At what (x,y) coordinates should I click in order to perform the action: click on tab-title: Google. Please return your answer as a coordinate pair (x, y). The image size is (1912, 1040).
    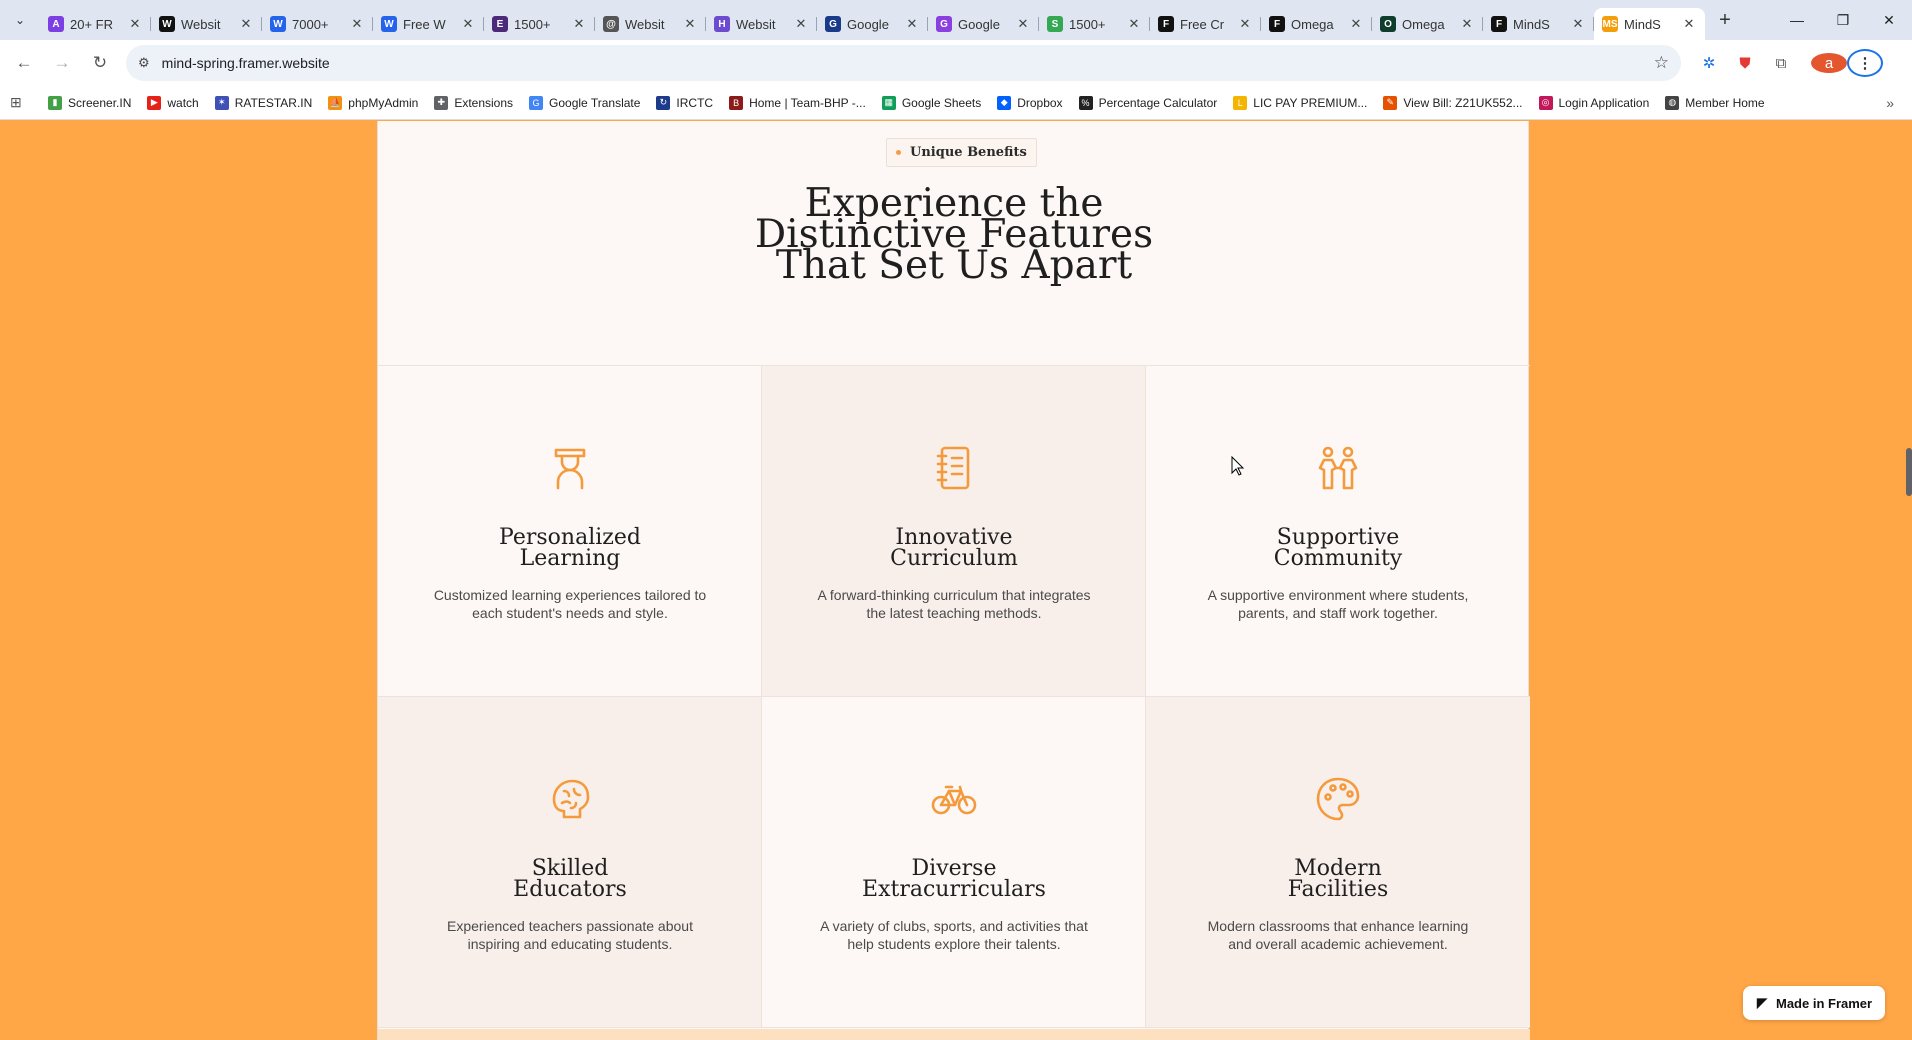
    Looking at the image, I should click on (868, 24).